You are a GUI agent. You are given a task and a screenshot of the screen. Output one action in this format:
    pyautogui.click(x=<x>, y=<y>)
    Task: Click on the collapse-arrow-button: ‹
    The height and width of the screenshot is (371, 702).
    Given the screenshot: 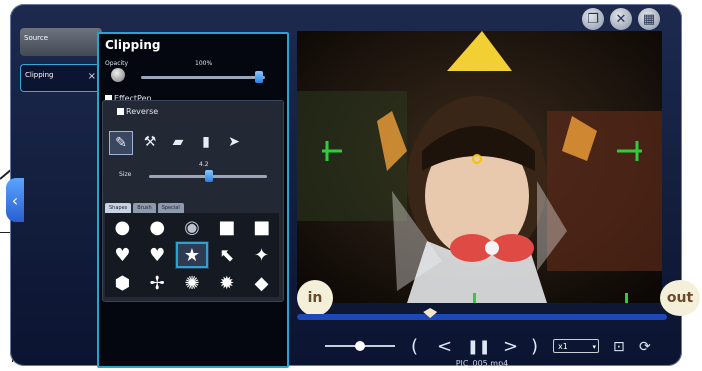 What is the action you would take?
    pyautogui.click(x=15, y=200)
    